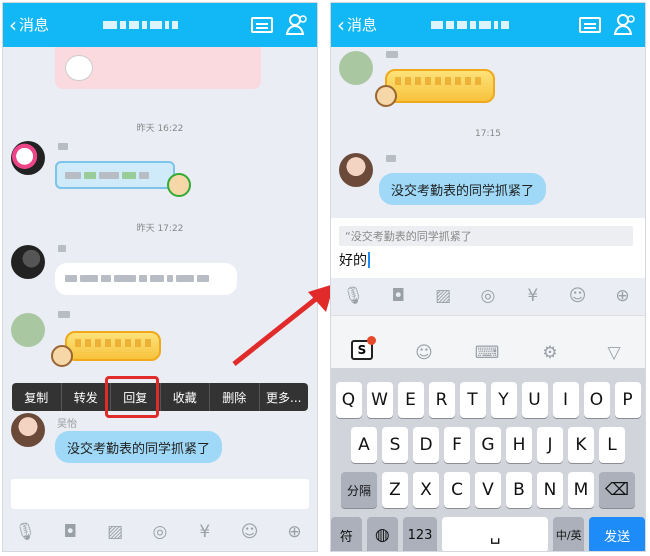  I want to click on key-l: L, so click(612, 445).